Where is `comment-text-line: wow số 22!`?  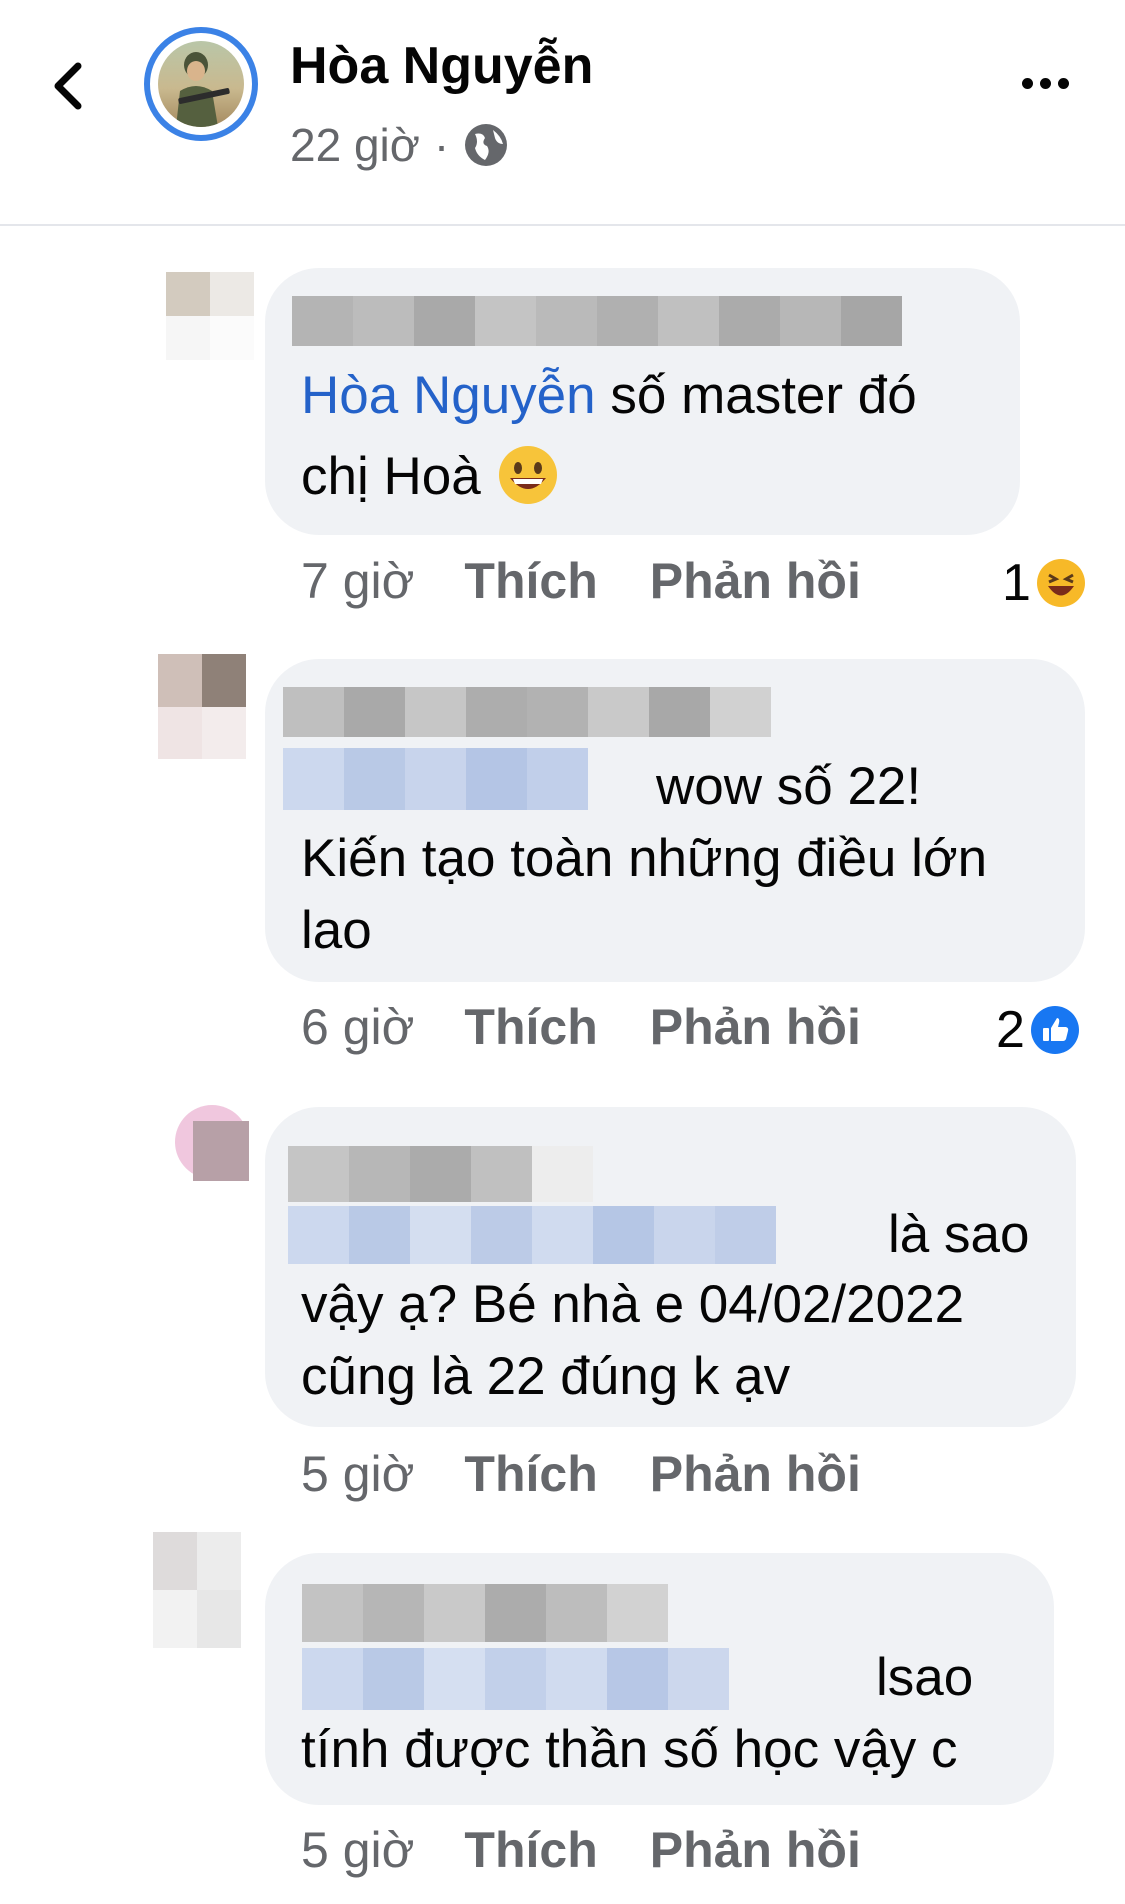 comment-text-line: wow số 22! is located at coordinates (789, 786).